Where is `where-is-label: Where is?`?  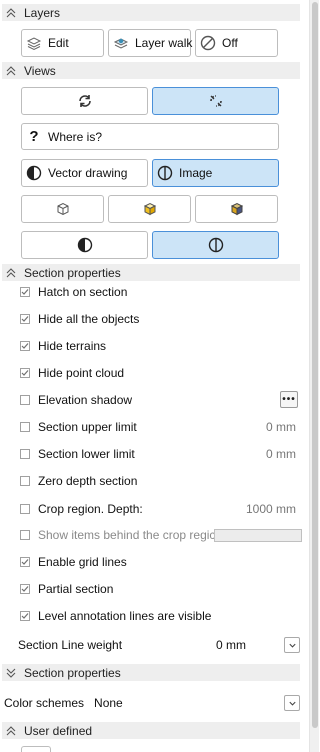
where-is-label: Where is? is located at coordinates (75, 136).